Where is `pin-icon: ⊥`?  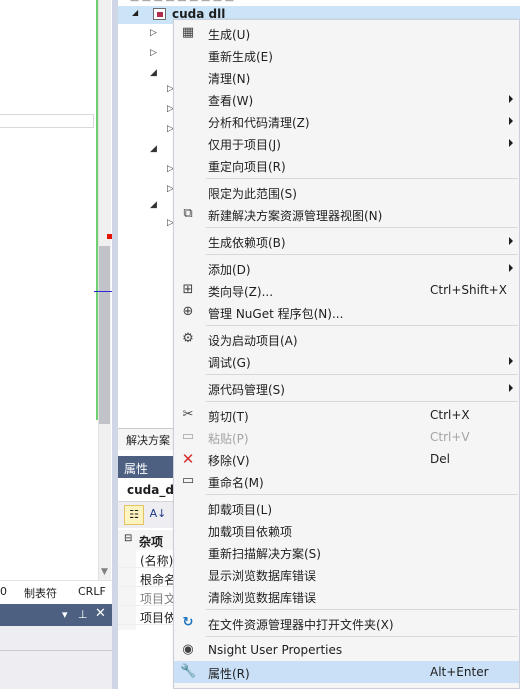 pin-icon: ⊥ is located at coordinates (83, 614).